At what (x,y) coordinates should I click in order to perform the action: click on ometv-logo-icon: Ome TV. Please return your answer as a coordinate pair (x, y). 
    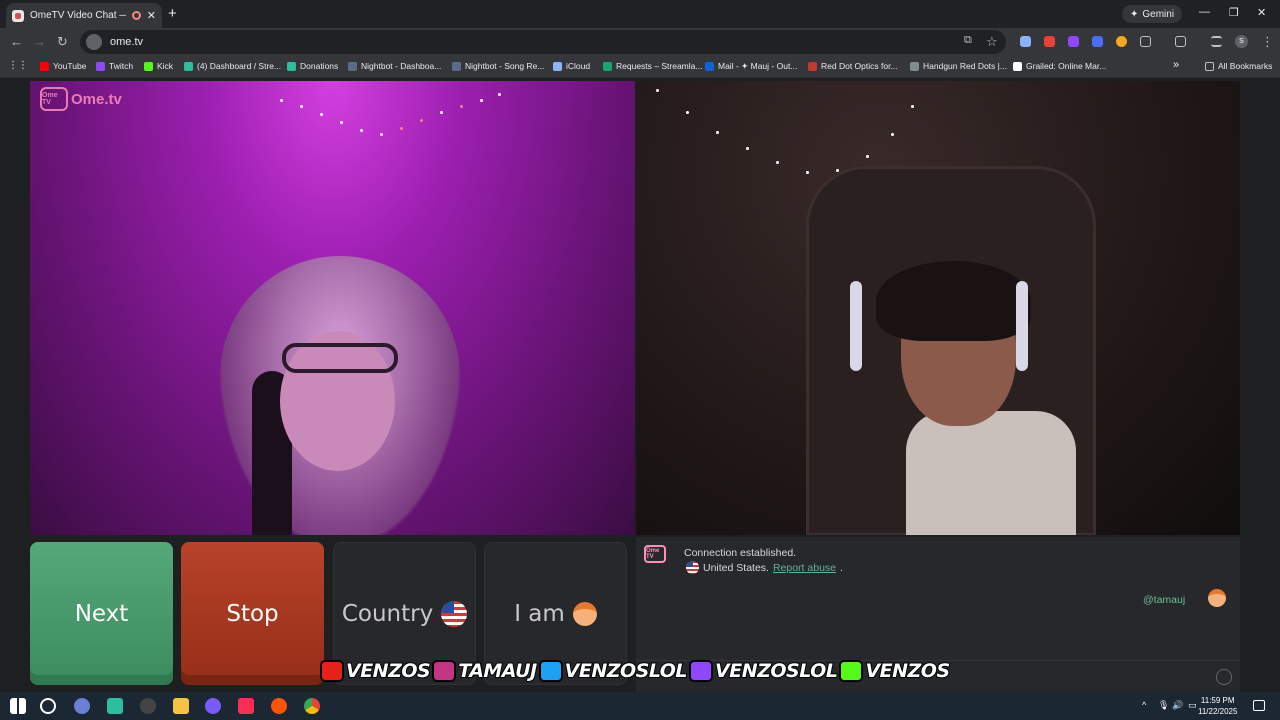
    Looking at the image, I should click on (54, 99).